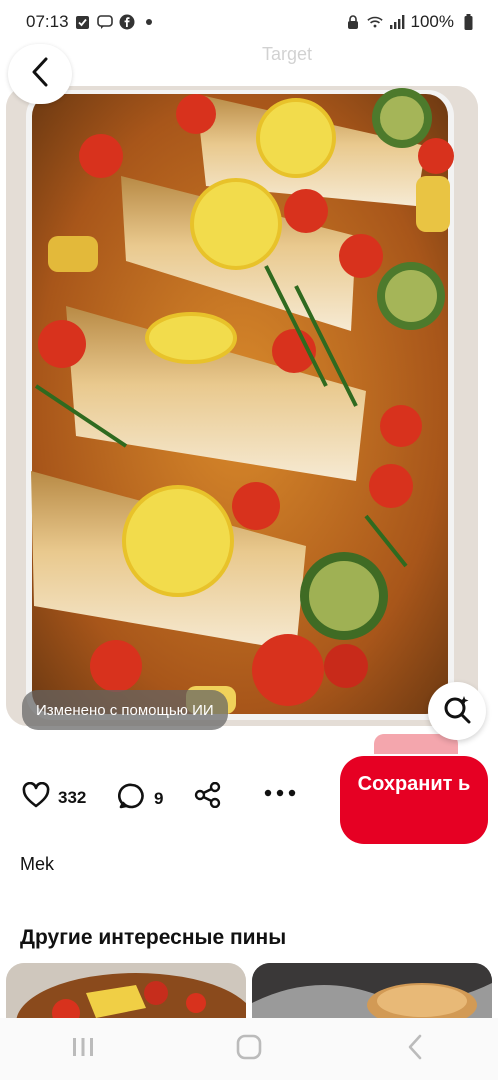  Describe the element at coordinates (159, 798) in the screenshot. I see `comment-count: 9` at that location.